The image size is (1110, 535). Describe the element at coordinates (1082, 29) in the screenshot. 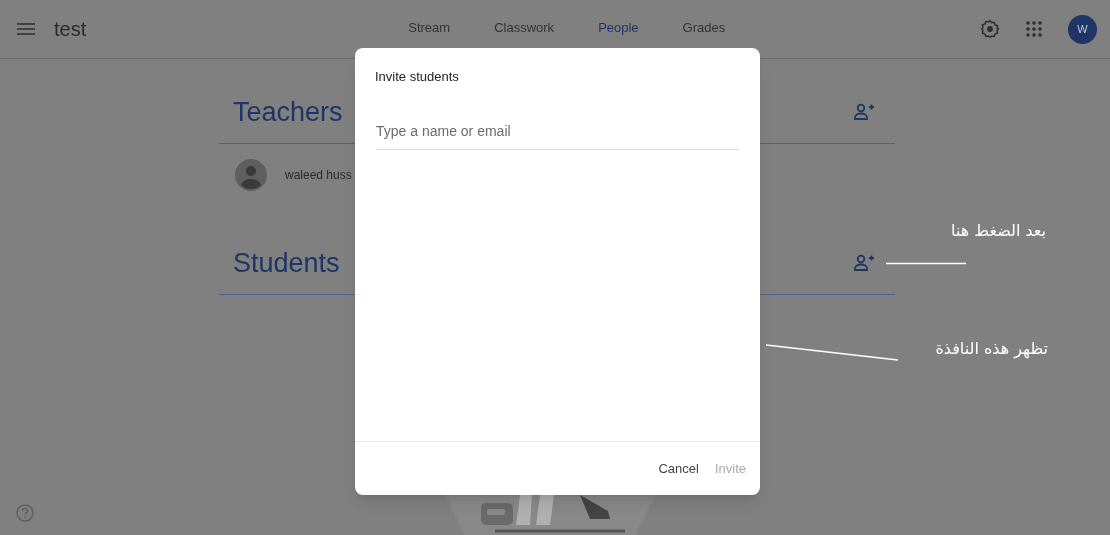

I see `account-avatar: W` at that location.